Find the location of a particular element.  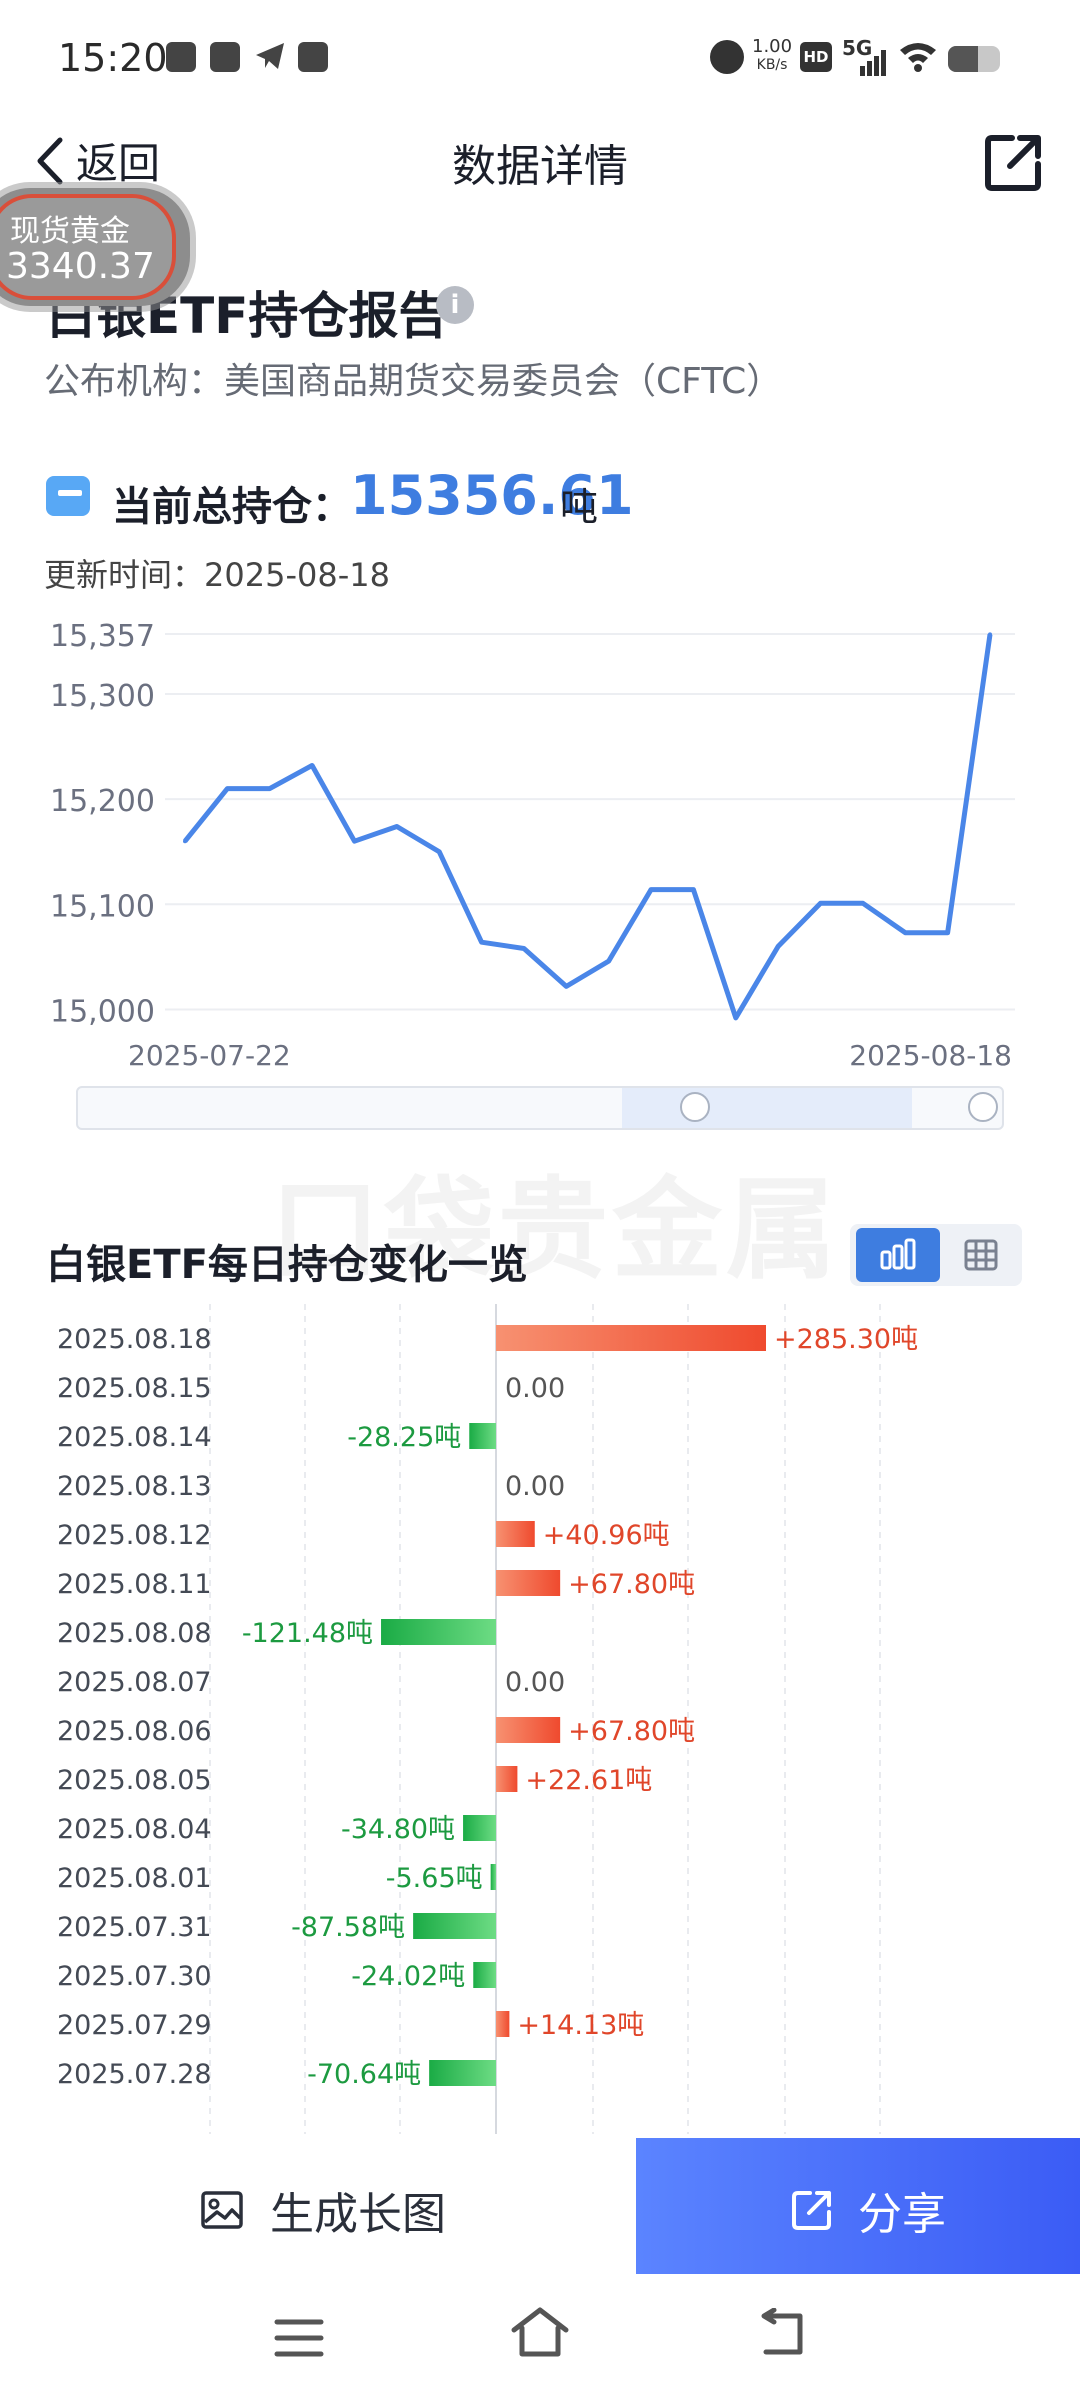

range-selection is located at coordinates (767, 1108).